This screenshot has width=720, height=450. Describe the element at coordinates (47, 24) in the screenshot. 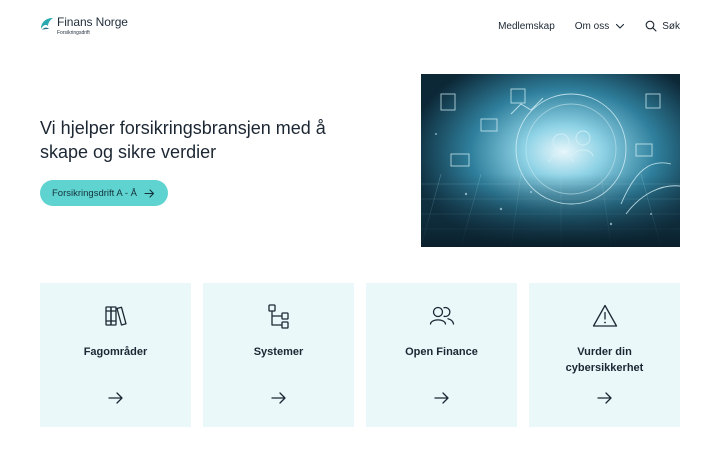

I see `finans-norge-logo-icon` at that location.